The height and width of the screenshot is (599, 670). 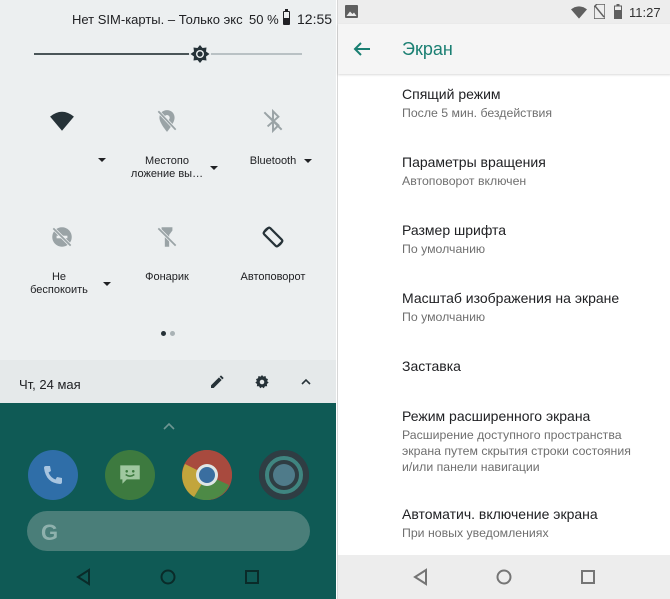 I want to click on phone-icon, so click(x=53, y=475).